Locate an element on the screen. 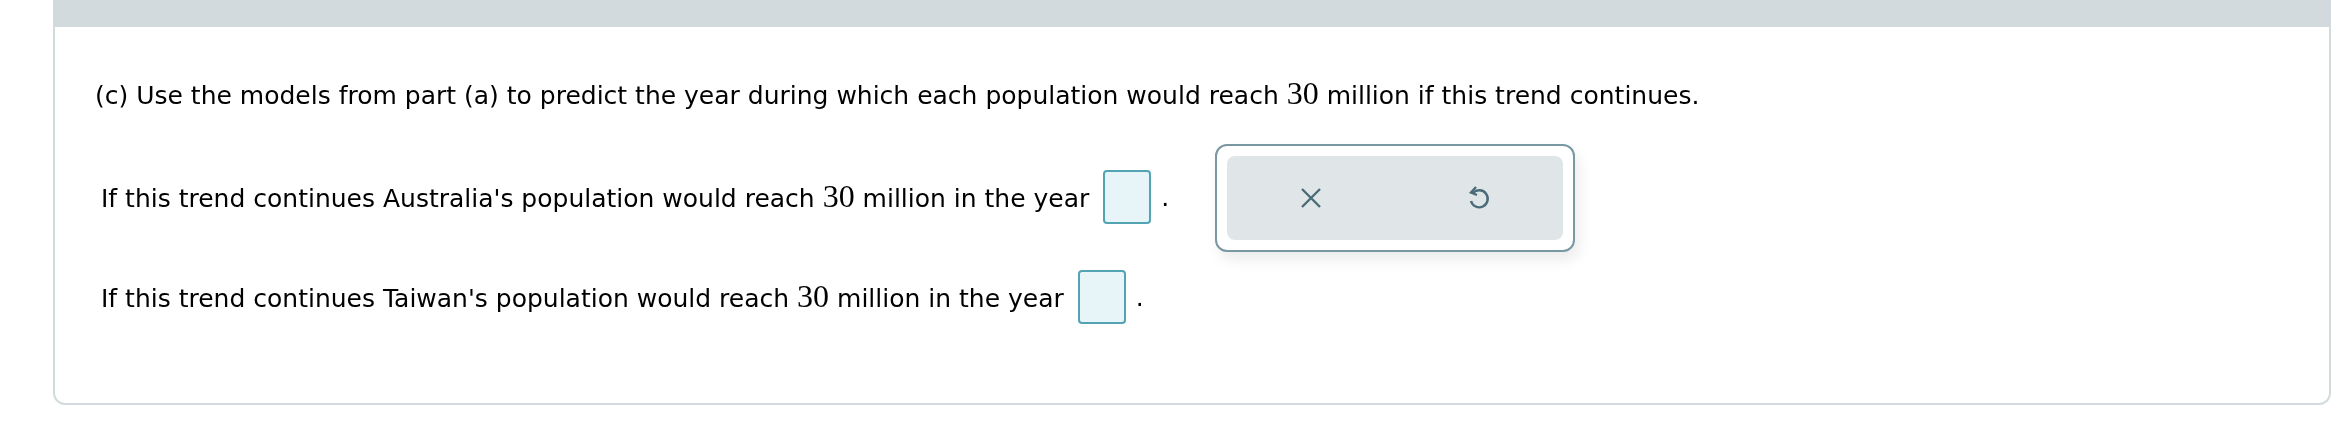 The height and width of the screenshot is (446, 2350). answer-prompt: If this trend continues Australia's population would reach 30 million in the year is located at coordinates (595, 196).